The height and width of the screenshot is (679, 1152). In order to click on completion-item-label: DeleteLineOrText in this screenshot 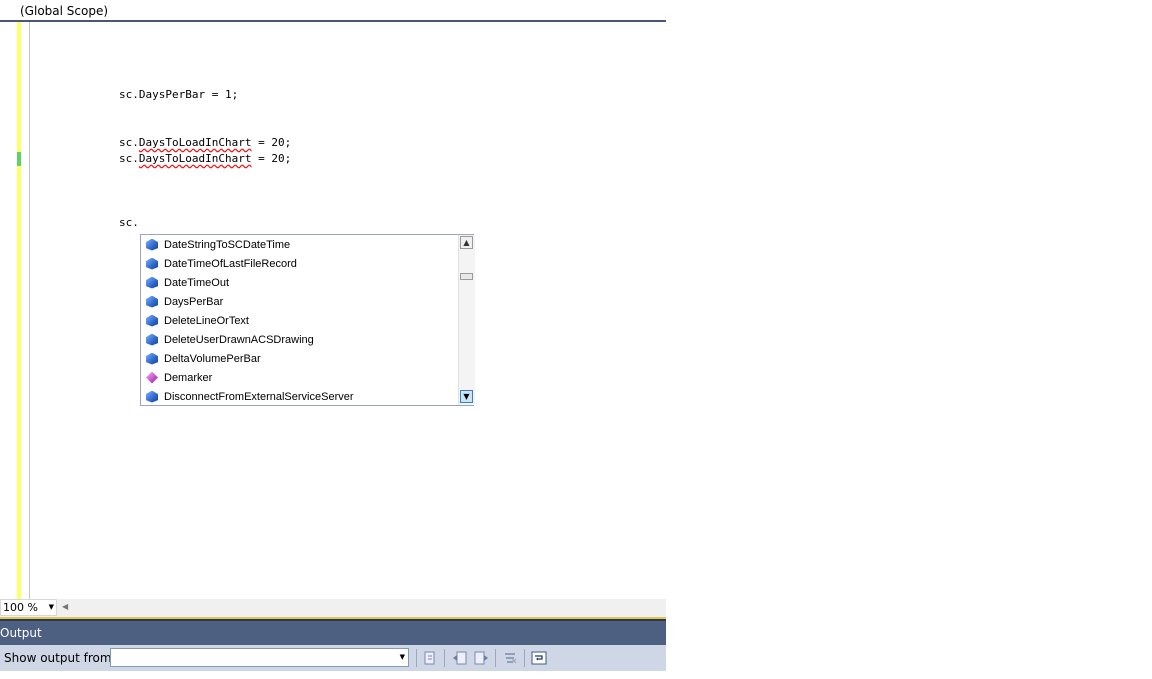, I will do `click(206, 320)`.